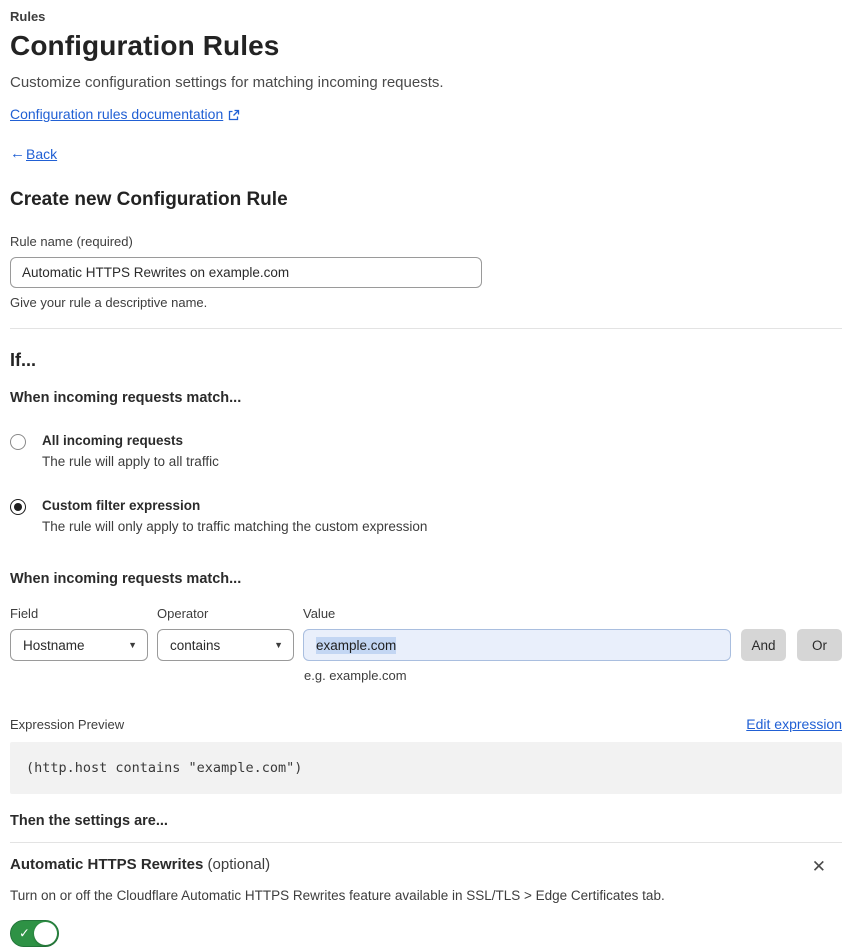 The height and width of the screenshot is (947, 852). Describe the element at coordinates (356, 645) in the screenshot. I see `value-input-text: example.com` at that location.